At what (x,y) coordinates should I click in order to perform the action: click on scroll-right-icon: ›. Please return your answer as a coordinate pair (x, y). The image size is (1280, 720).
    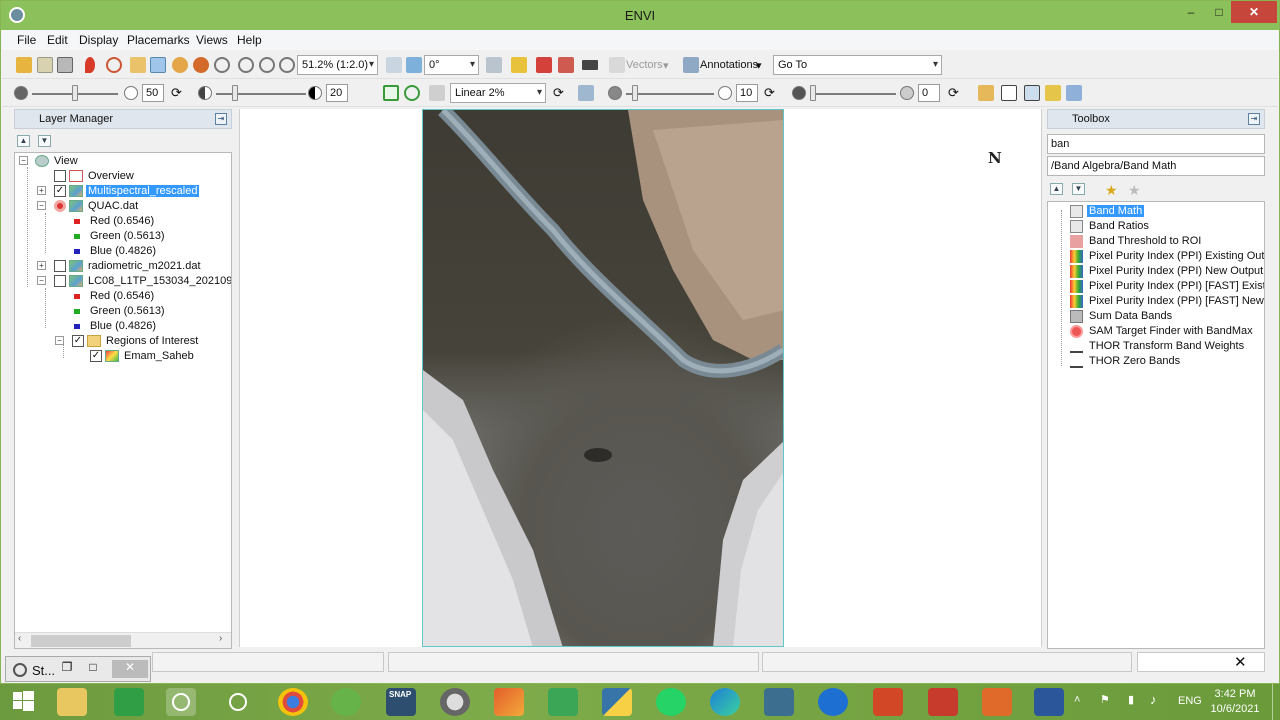
    Looking at the image, I should click on (220, 638).